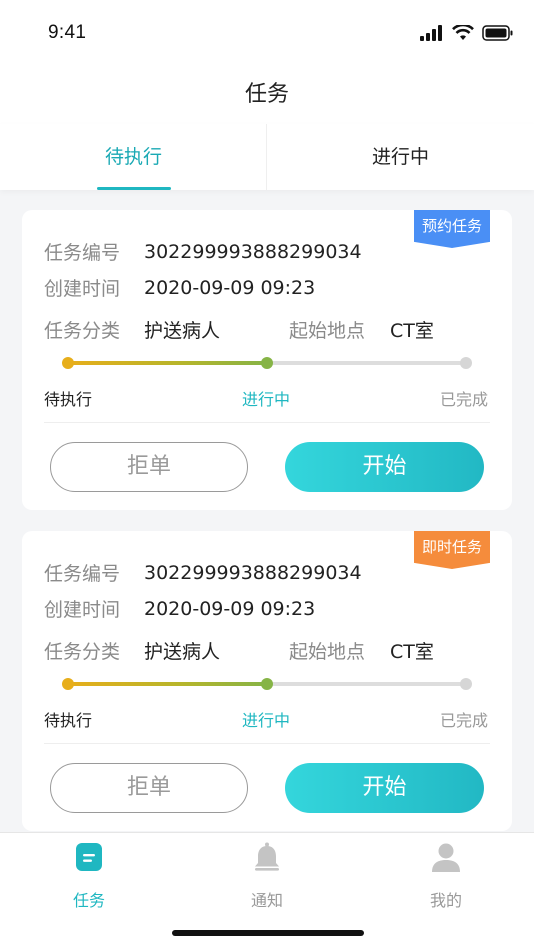 Image resolution: width=534 pixels, height=950 pixels. What do you see at coordinates (452, 229) in the screenshot?
I see `task-type-badge: 预约任务` at bounding box center [452, 229].